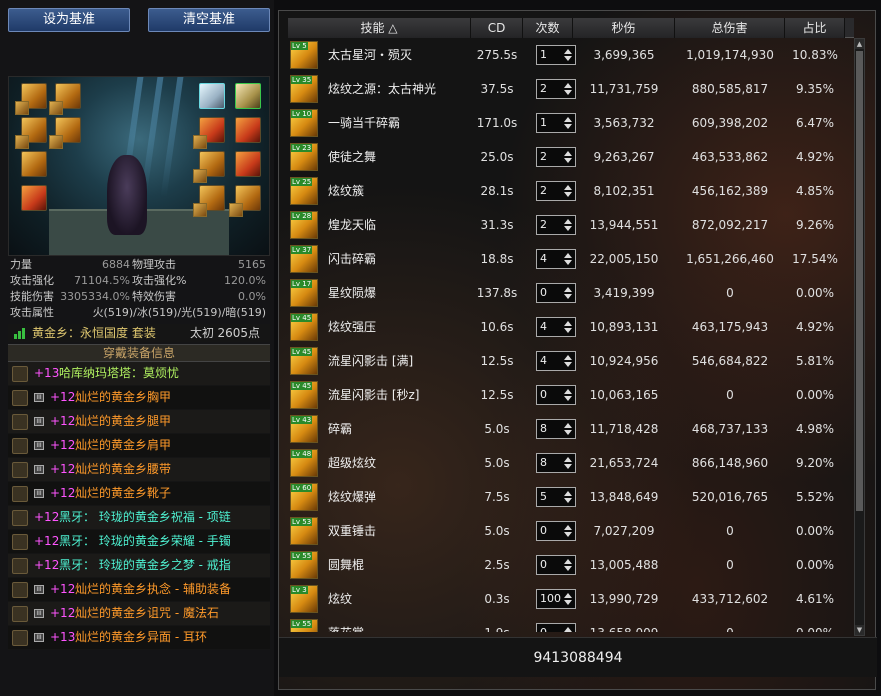 This screenshot has width=881, height=696. I want to click on count-stepper: 100, so click(556, 599).